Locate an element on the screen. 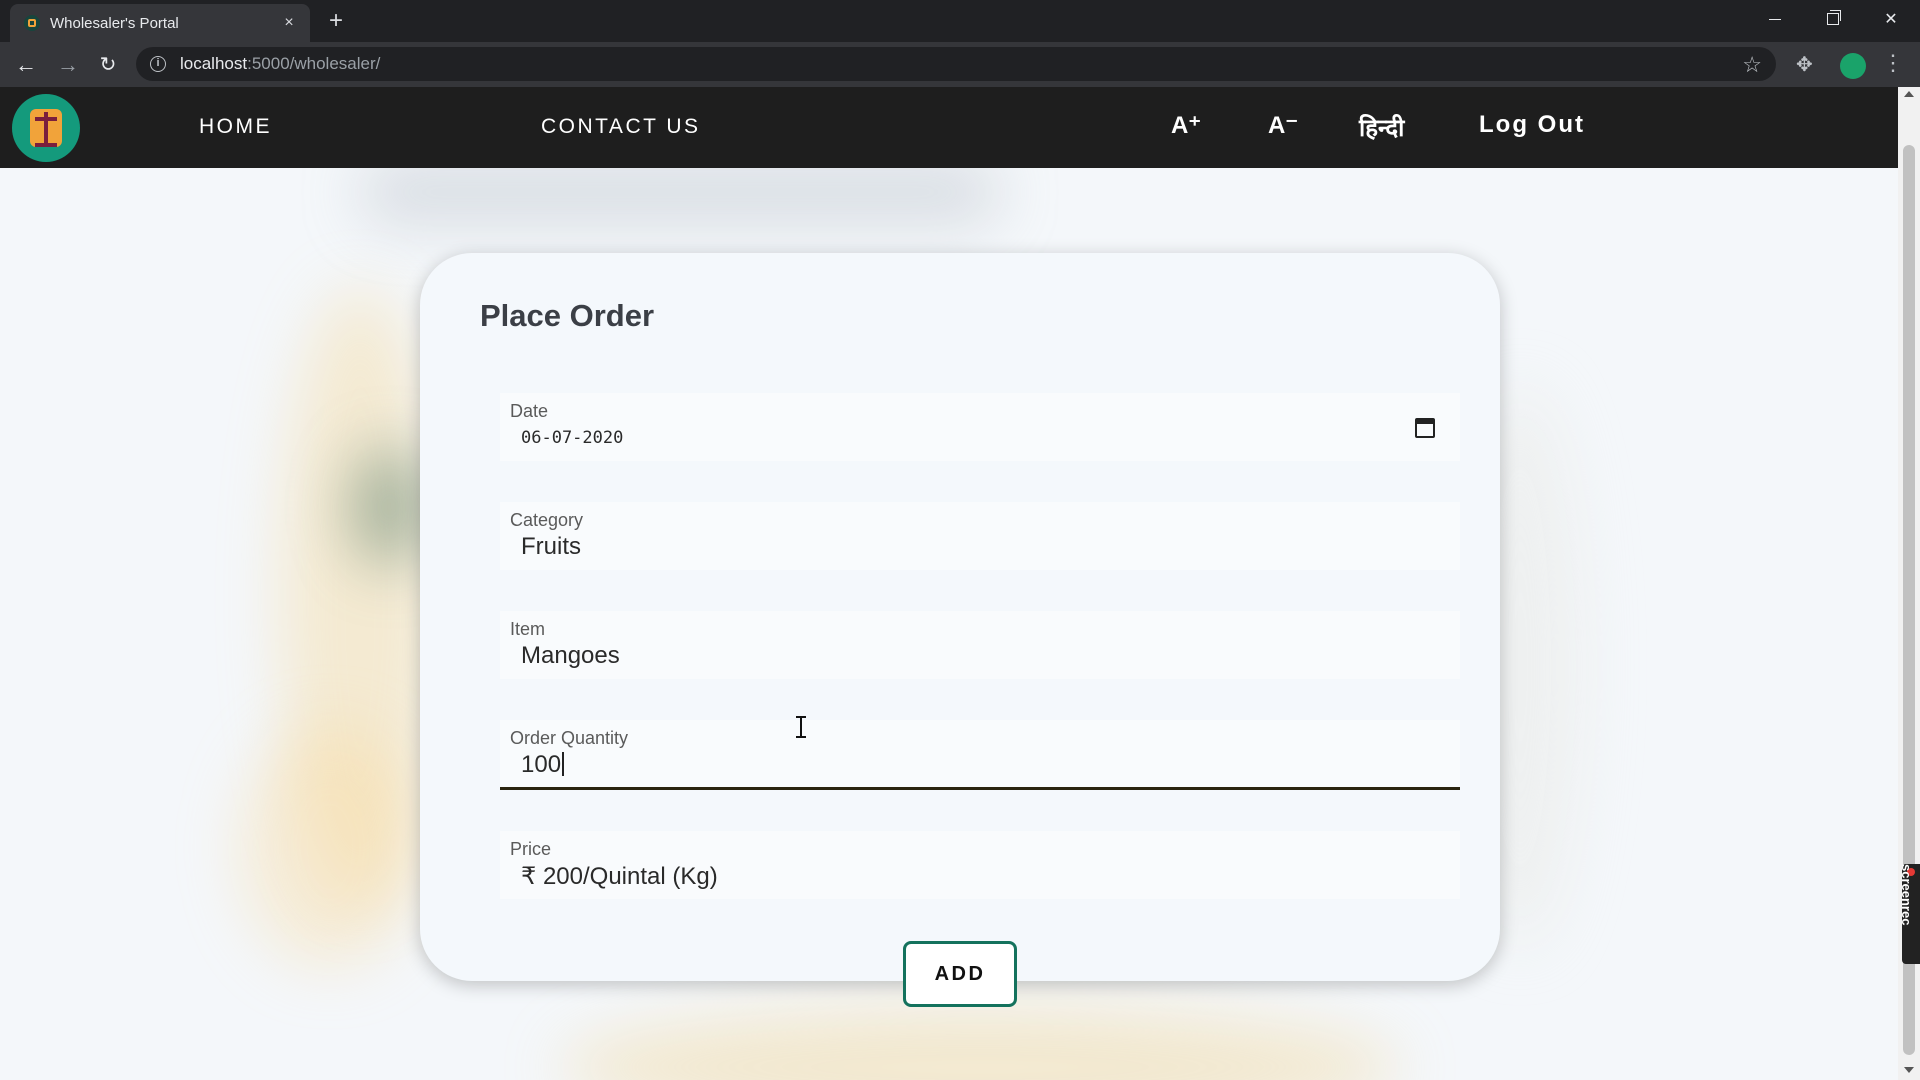  logout-link: Log Out is located at coordinates (1532, 125).